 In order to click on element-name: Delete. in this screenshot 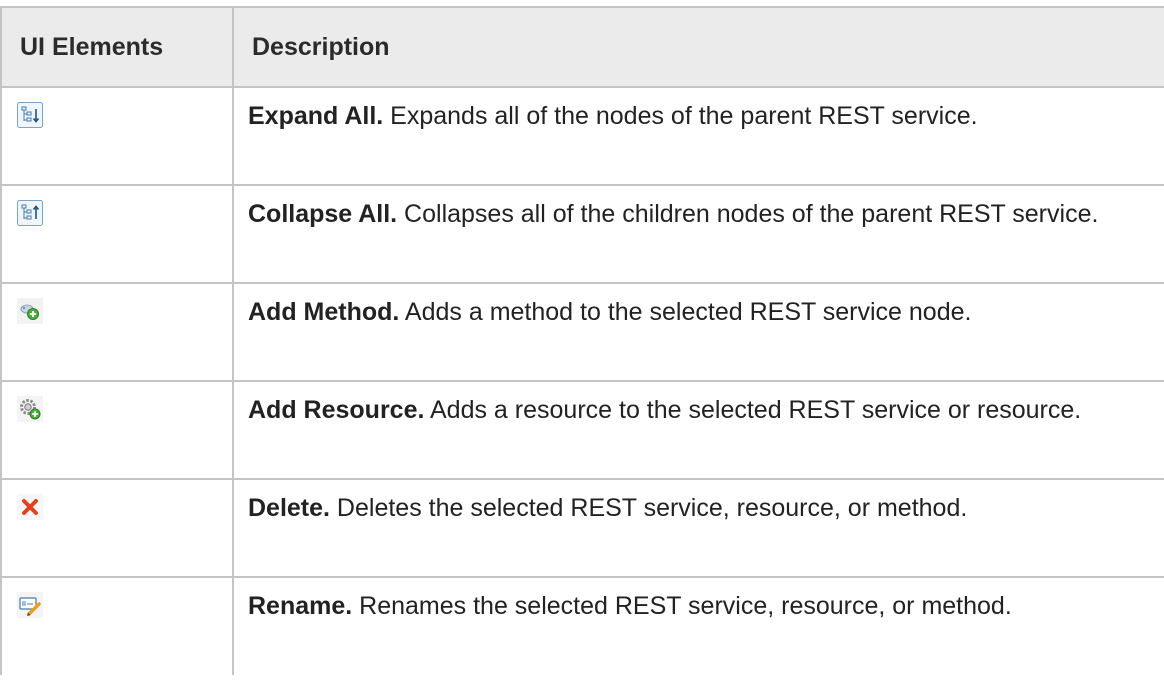, I will do `click(289, 508)`.